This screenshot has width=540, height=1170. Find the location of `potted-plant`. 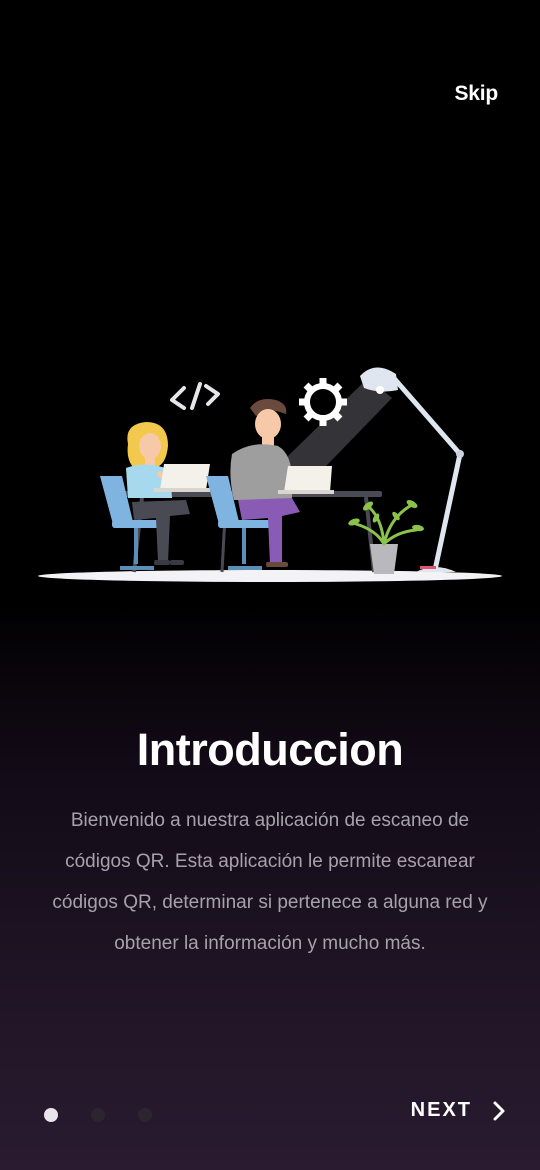

potted-plant is located at coordinates (386, 537).